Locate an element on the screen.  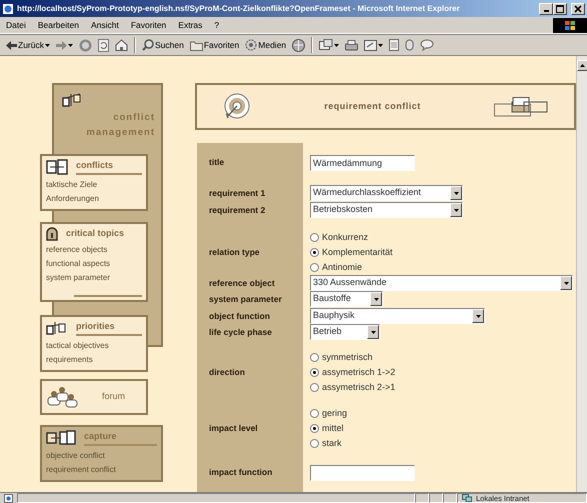
field-label: direction is located at coordinates (227, 372).